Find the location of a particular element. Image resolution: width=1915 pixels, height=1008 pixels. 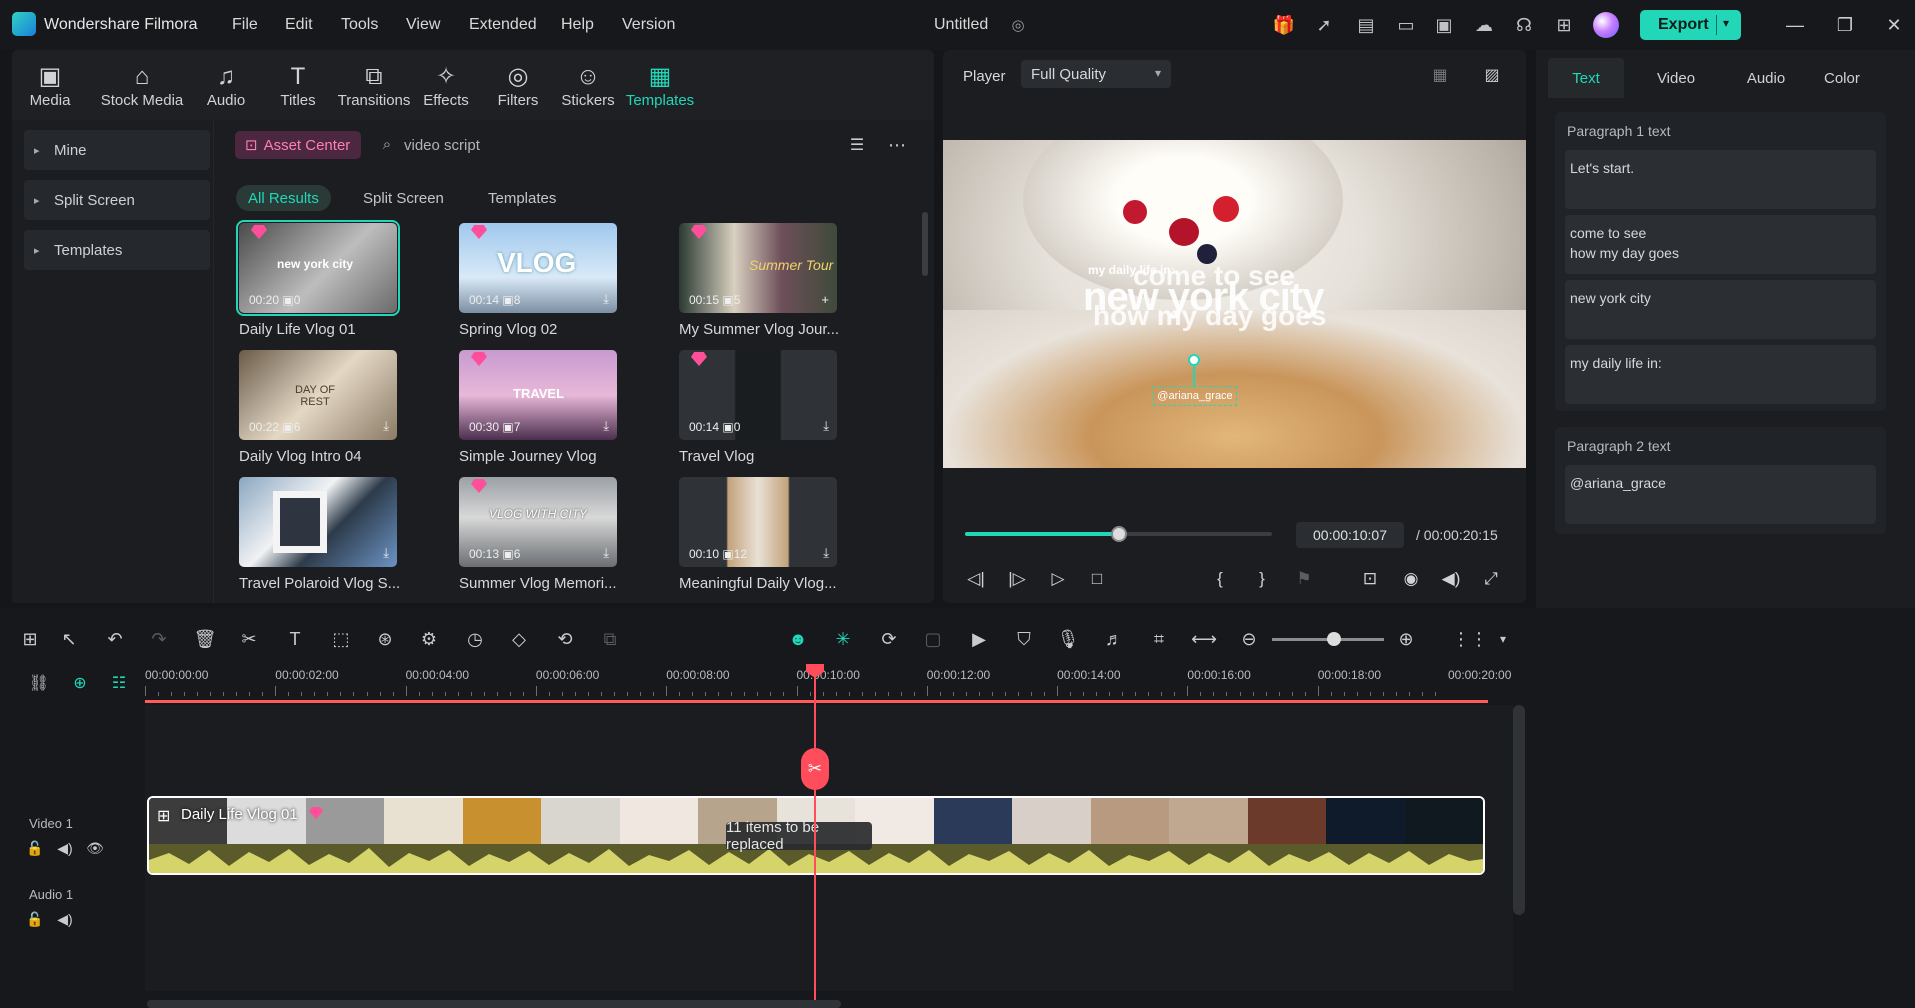

more-options-icon: ⋯ is located at coordinates (897, 145).